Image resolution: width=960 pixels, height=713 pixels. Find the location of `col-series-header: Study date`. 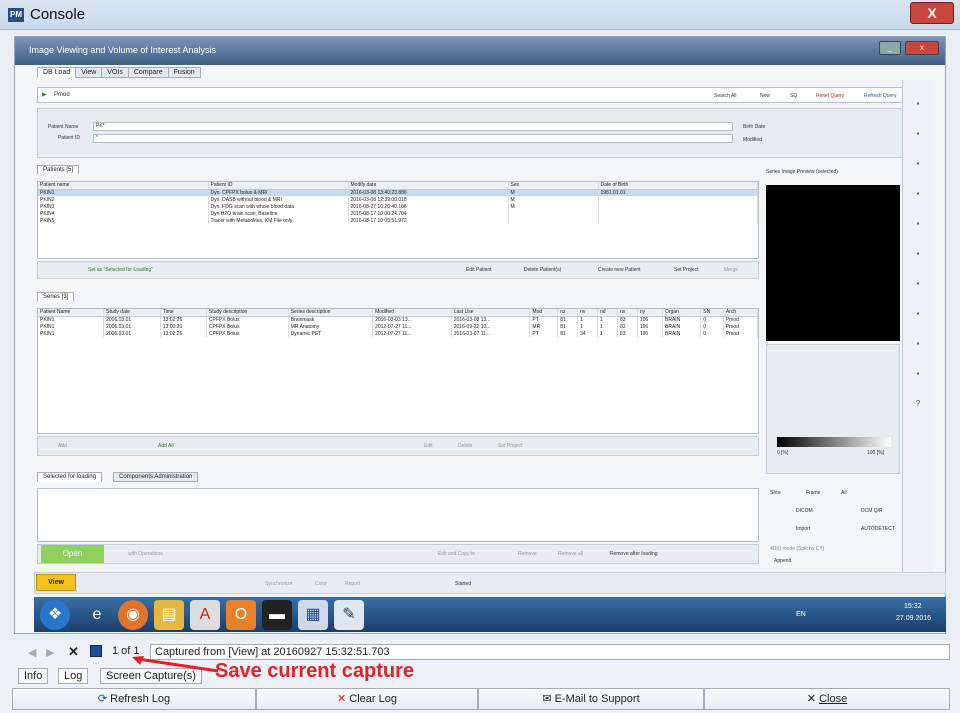

col-series-header: Study date is located at coordinates (132, 313).